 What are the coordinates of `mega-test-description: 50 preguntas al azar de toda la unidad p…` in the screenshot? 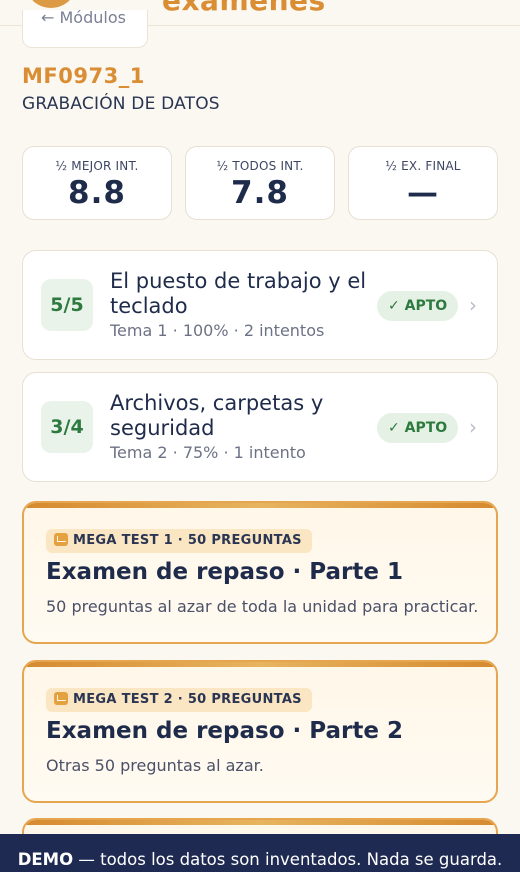 It's located at (262, 606).